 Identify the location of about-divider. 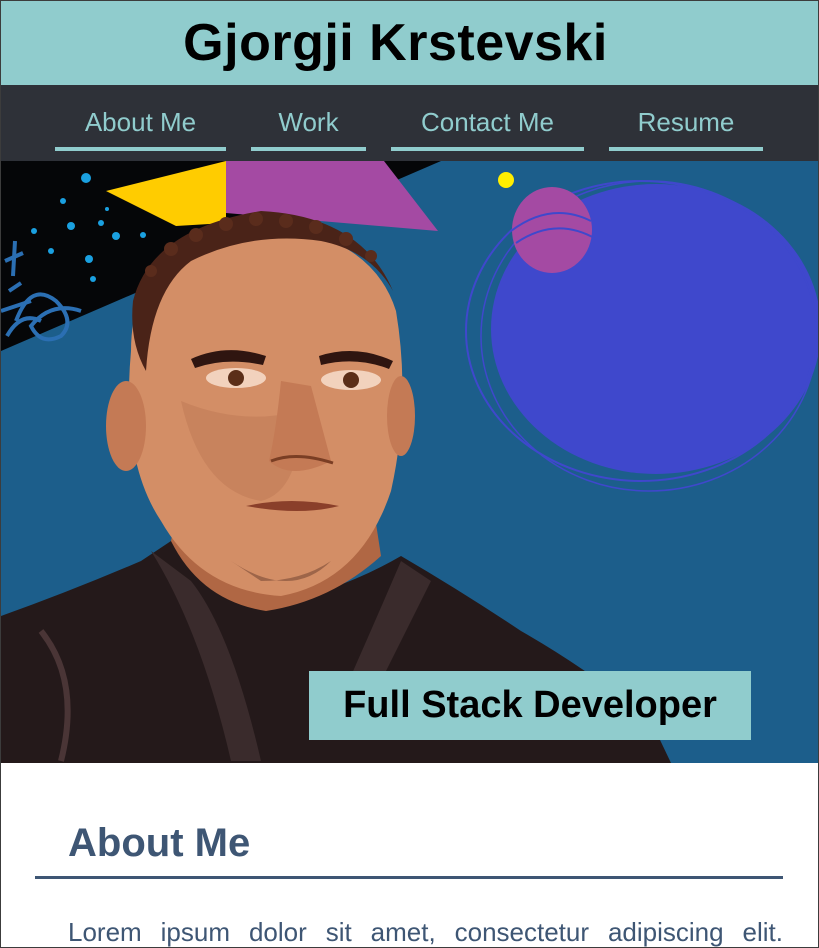
(409, 877).